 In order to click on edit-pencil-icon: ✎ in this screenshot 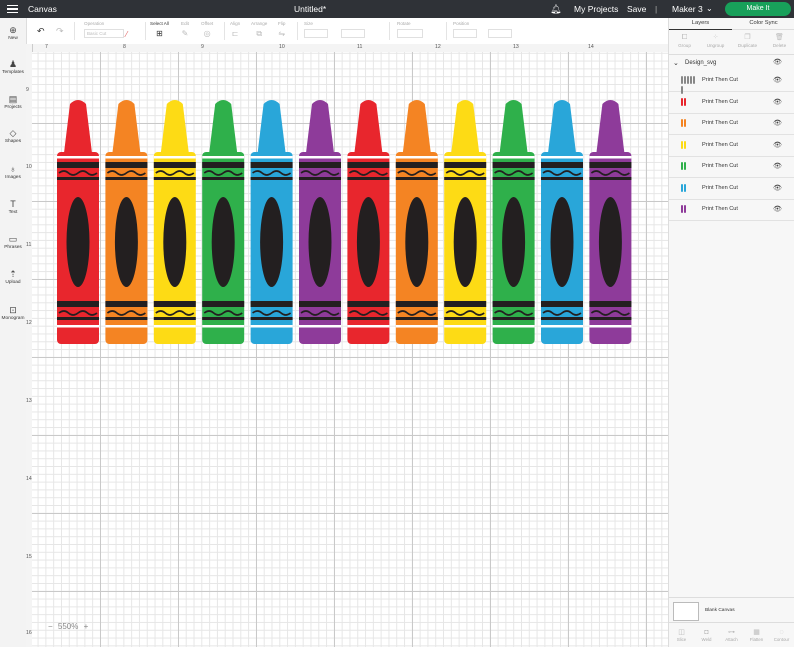, I will do `click(185, 33)`.